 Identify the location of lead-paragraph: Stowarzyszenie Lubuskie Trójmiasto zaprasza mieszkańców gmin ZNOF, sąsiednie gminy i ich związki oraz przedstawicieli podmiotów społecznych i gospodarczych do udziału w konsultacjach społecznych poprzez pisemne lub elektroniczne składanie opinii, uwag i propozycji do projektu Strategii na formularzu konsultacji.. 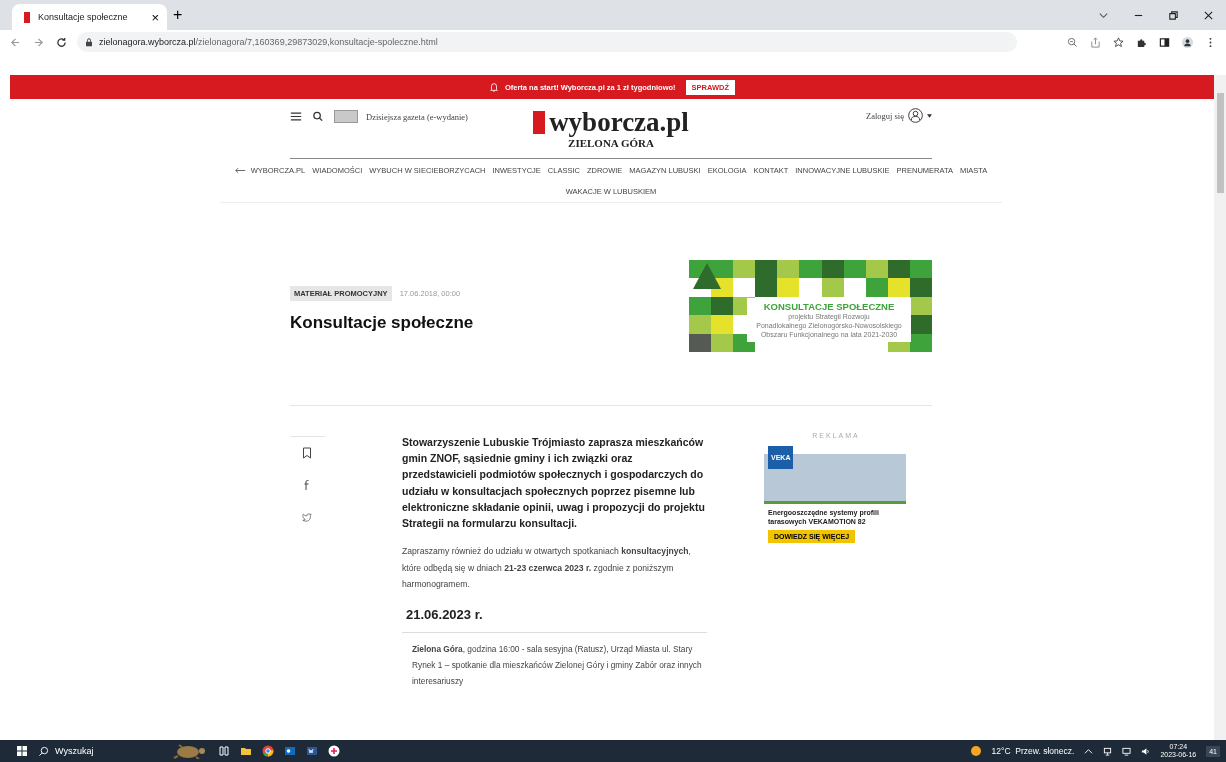
(554, 483).